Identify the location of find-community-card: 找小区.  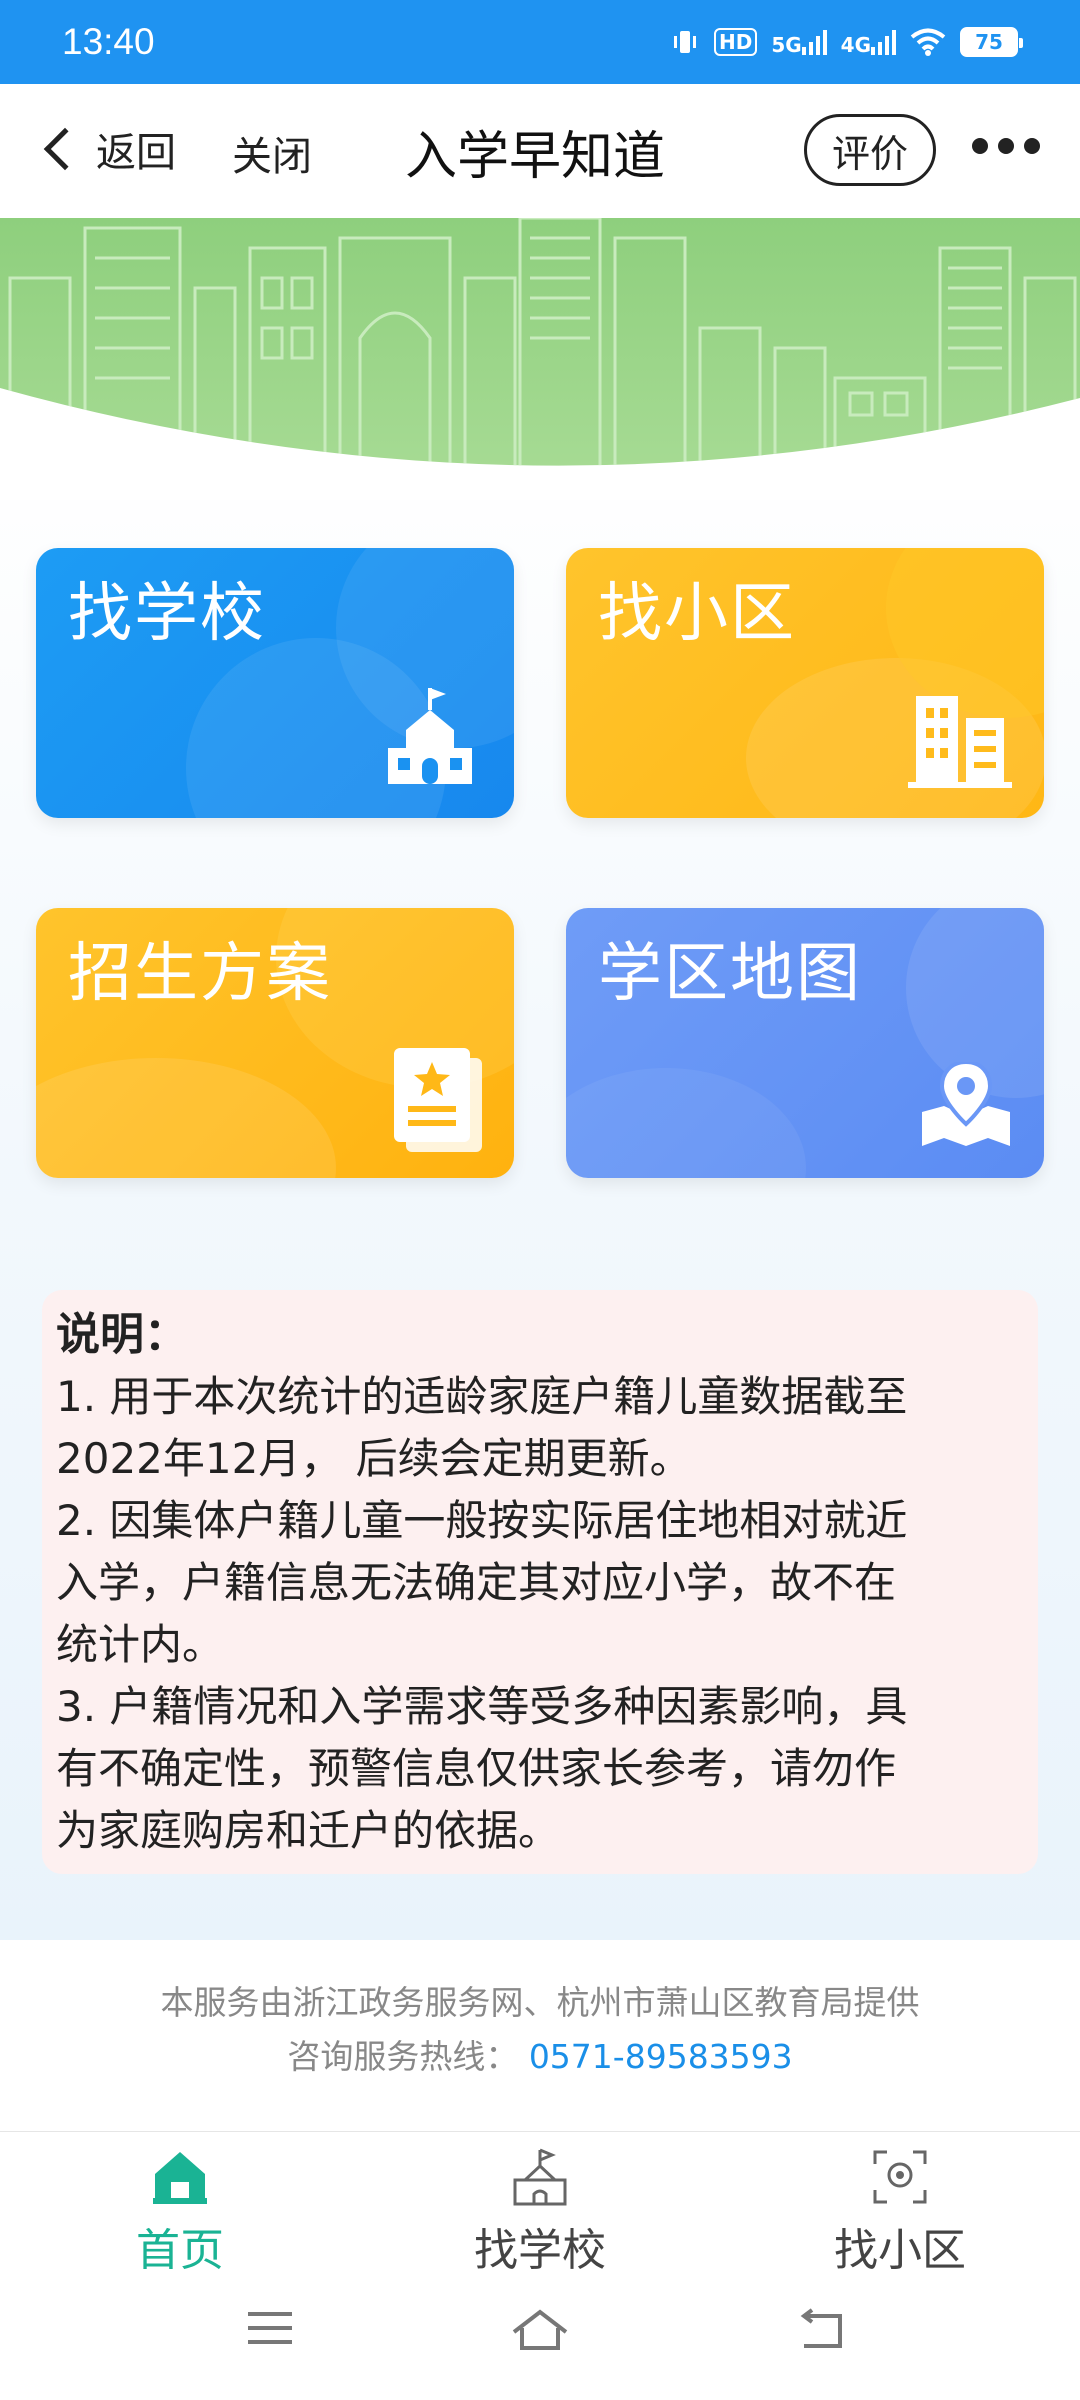
(805, 683).